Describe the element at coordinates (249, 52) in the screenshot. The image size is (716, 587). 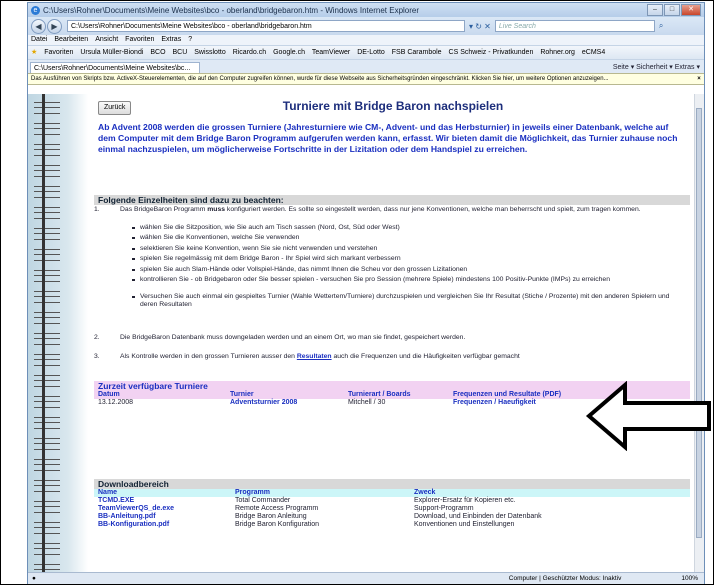
I see `fav-item: Ricardo.ch` at that location.